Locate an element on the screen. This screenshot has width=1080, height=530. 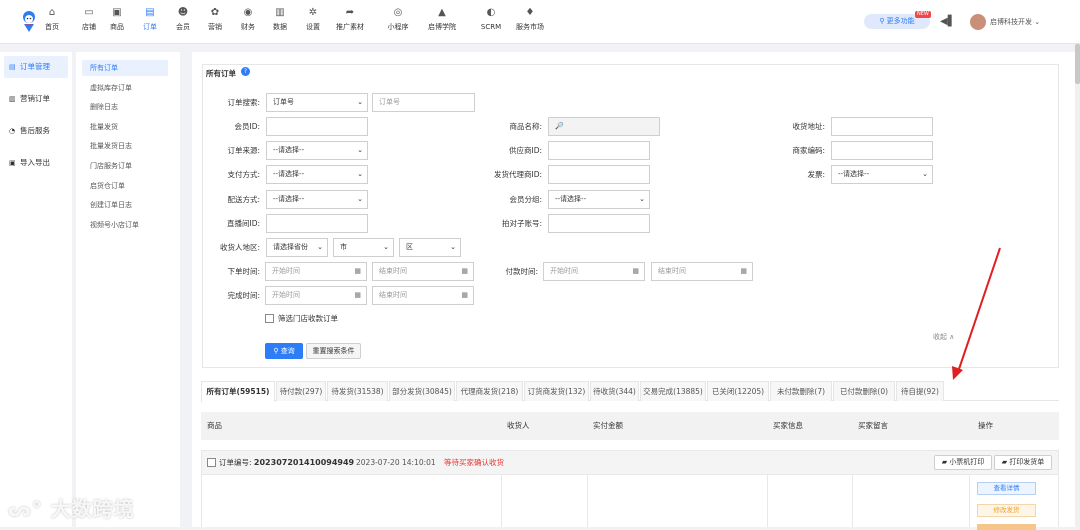
user-menu: 启博科技开发 ⌄ is located at coordinates (1015, 22).